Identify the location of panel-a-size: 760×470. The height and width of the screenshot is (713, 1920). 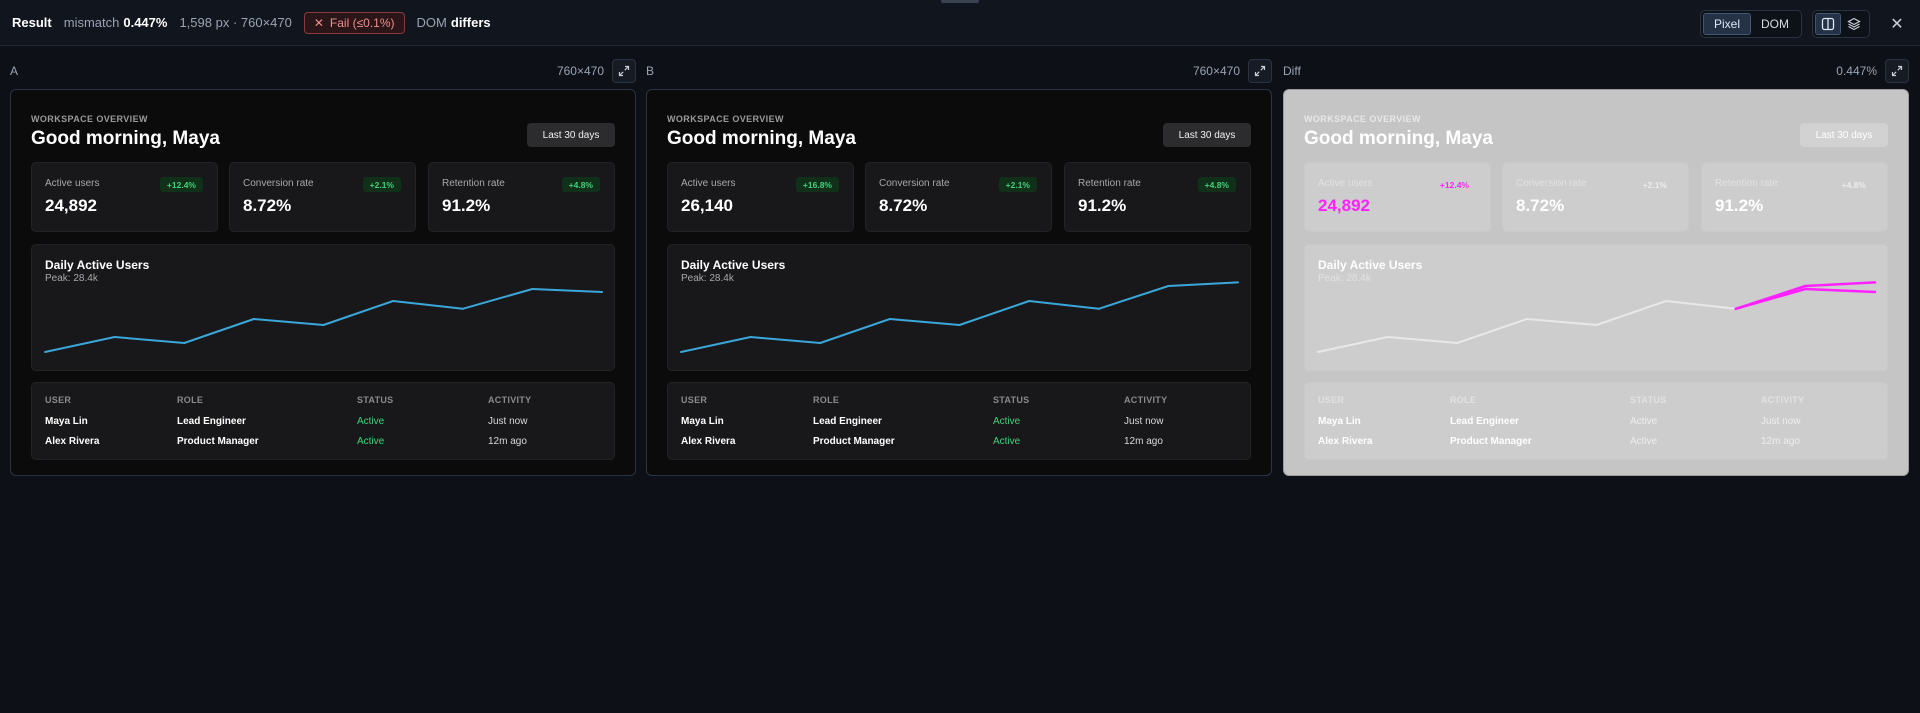
(580, 71).